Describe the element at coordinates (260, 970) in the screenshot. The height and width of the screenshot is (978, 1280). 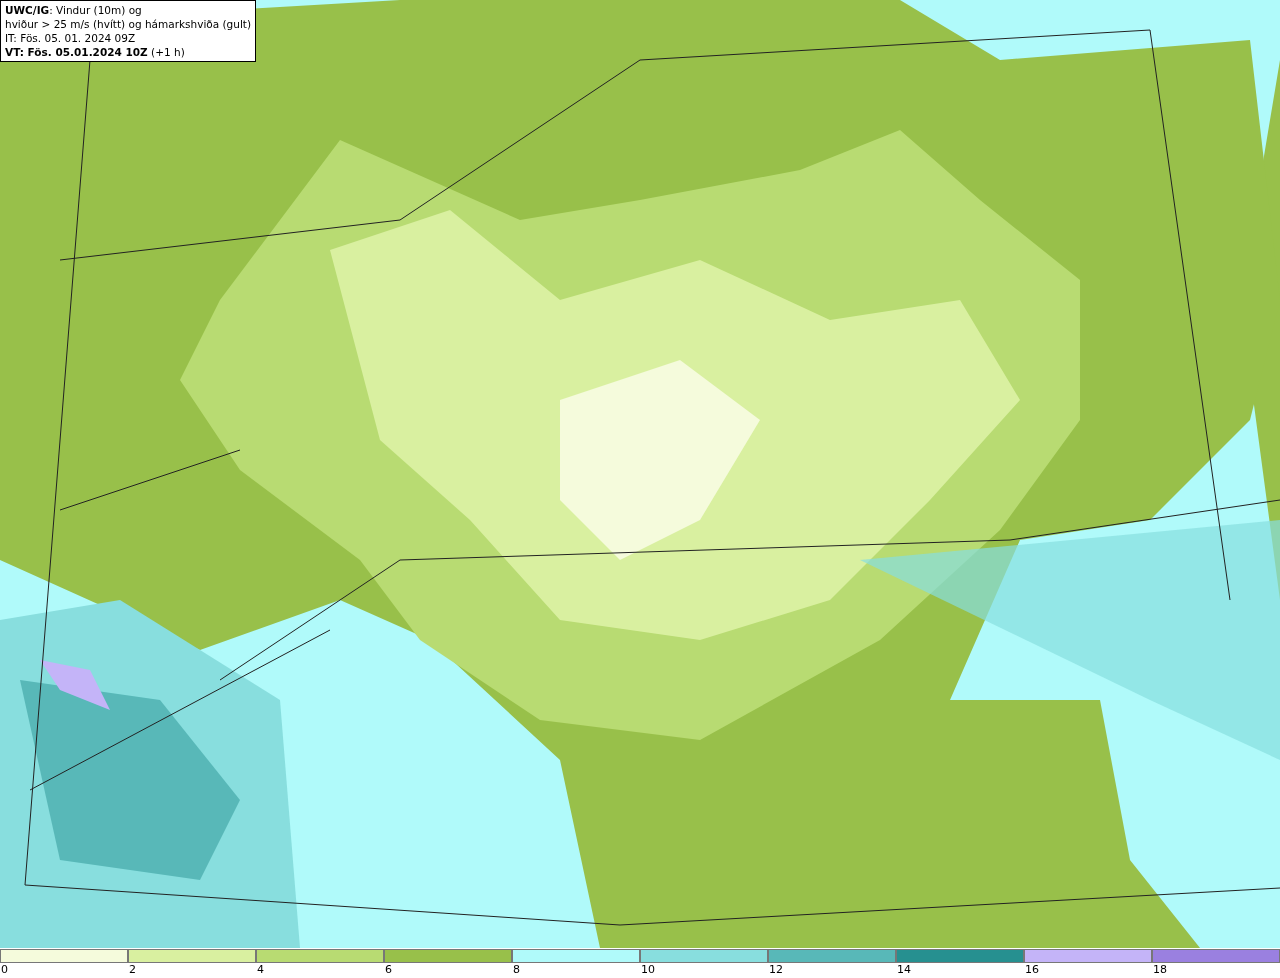
I see `legend-label: 4` at that location.